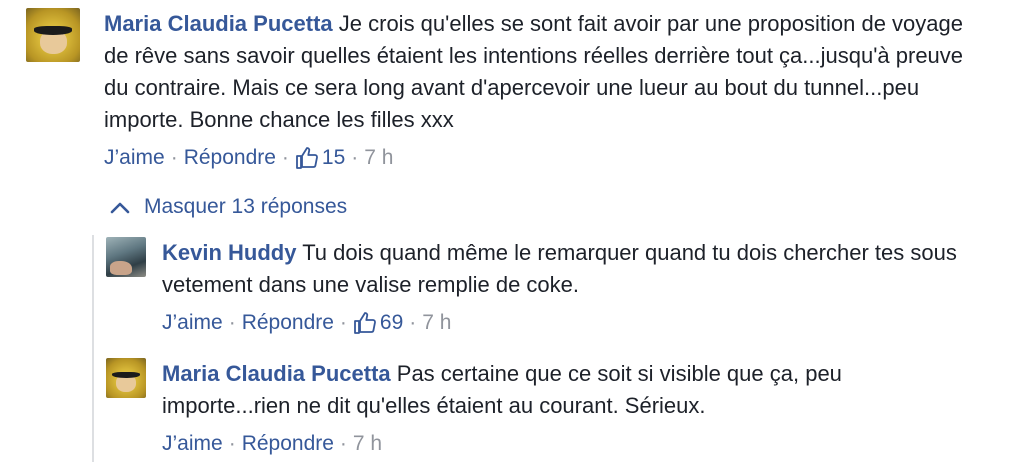 This screenshot has height=462, width=1026. What do you see at coordinates (378, 158) in the screenshot?
I see `comment-time: 7 h` at bounding box center [378, 158].